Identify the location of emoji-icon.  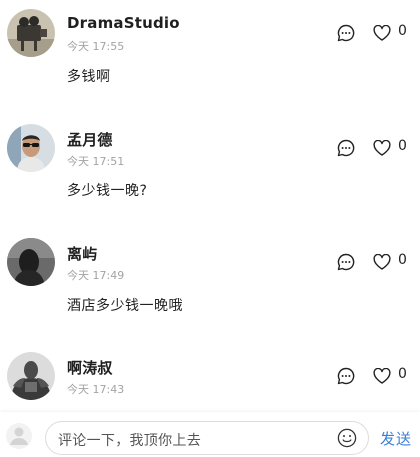
(347, 438).